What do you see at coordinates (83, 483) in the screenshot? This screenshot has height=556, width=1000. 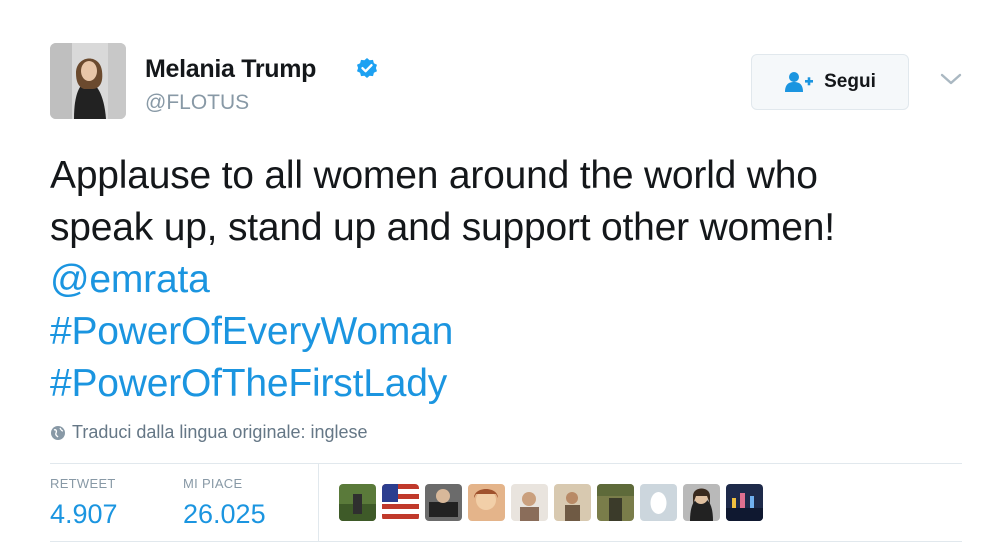 I see `retweet-label: RETWEET` at bounding box center [83, 483].